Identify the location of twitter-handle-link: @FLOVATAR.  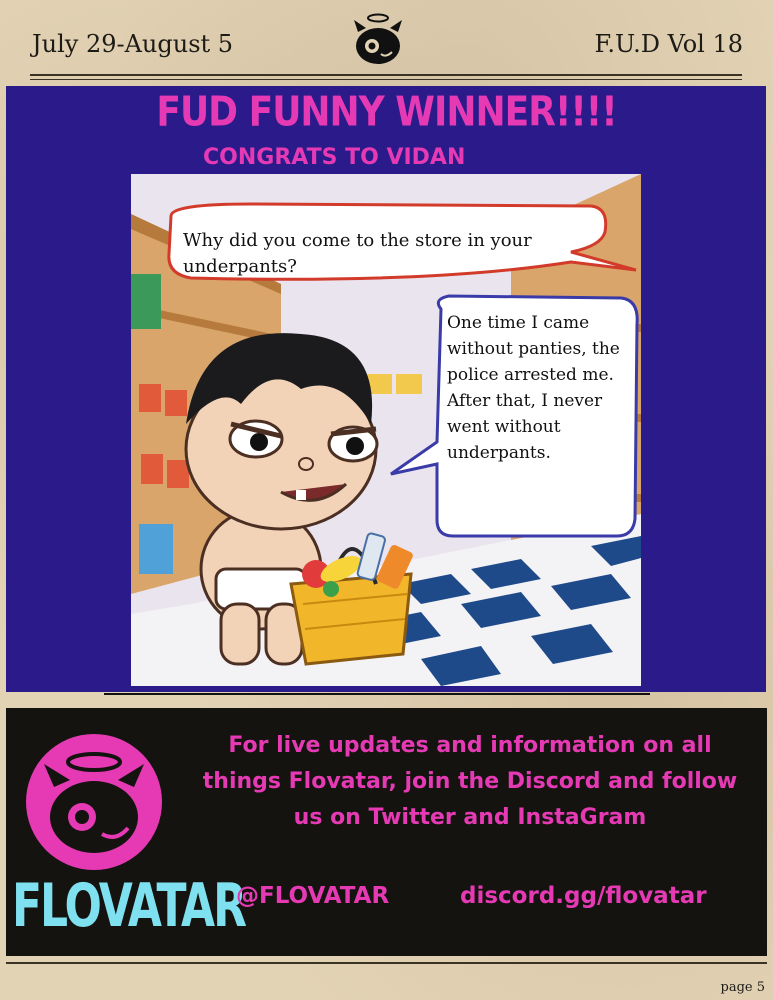
(312, 896).